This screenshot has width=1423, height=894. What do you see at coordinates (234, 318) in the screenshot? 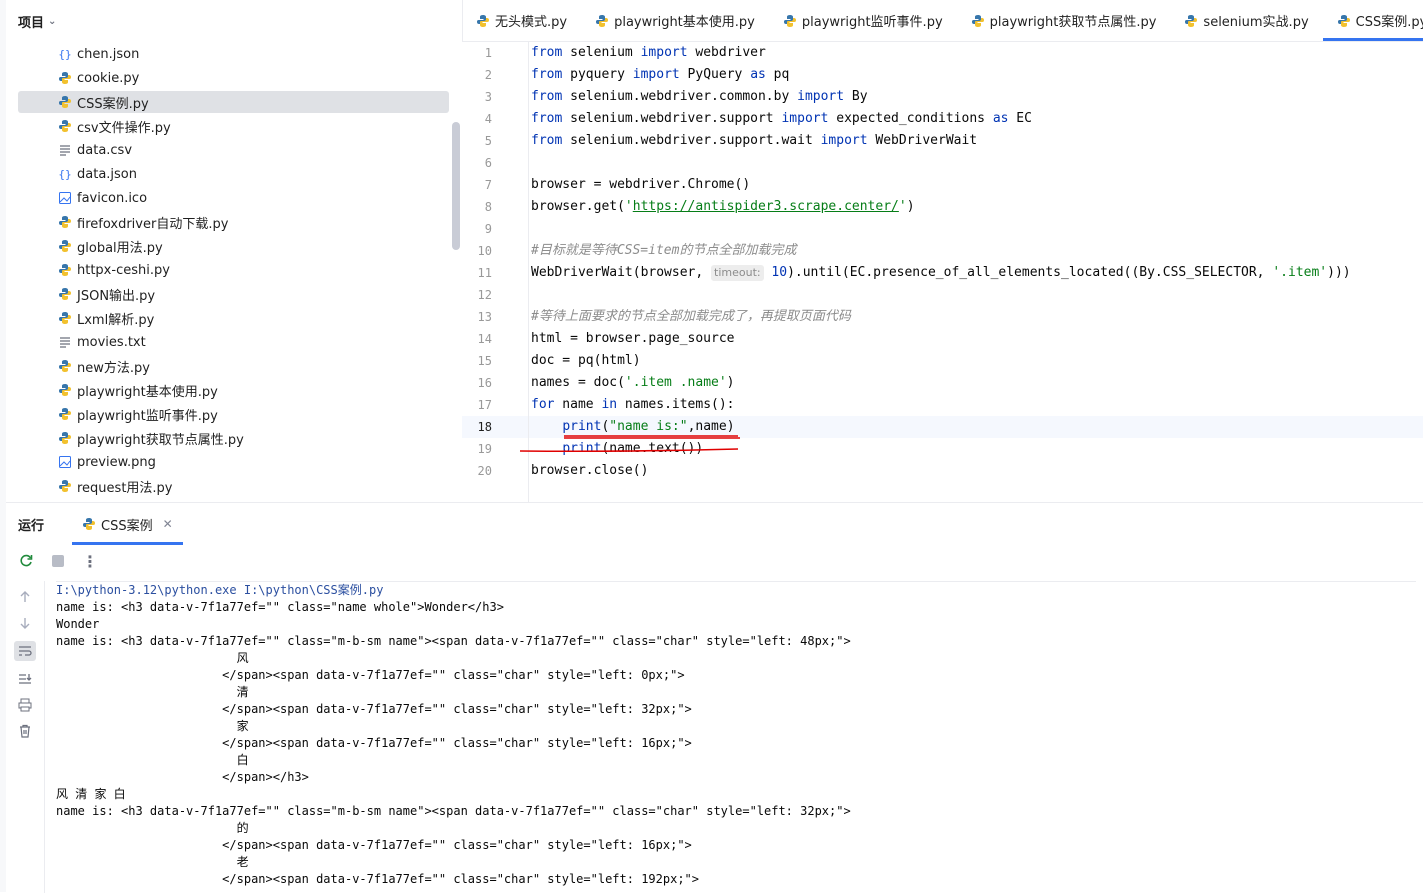
I see `file-tree-item: Lxml解析.py` at bounding box center [234, 318].